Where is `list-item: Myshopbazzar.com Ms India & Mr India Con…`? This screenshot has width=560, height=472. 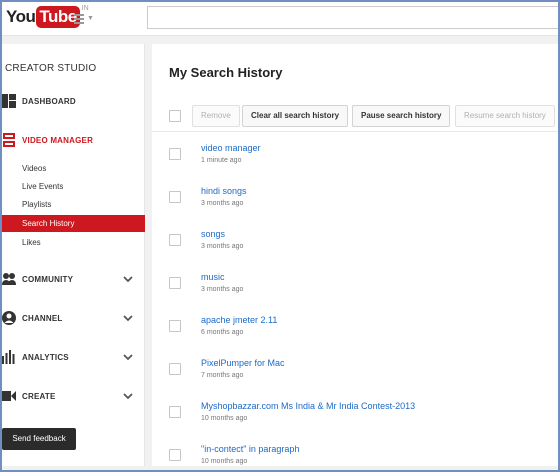
list-item: Myshopbazzar.com Ms India & Mr India Con… is located at coordinates (356, 412).